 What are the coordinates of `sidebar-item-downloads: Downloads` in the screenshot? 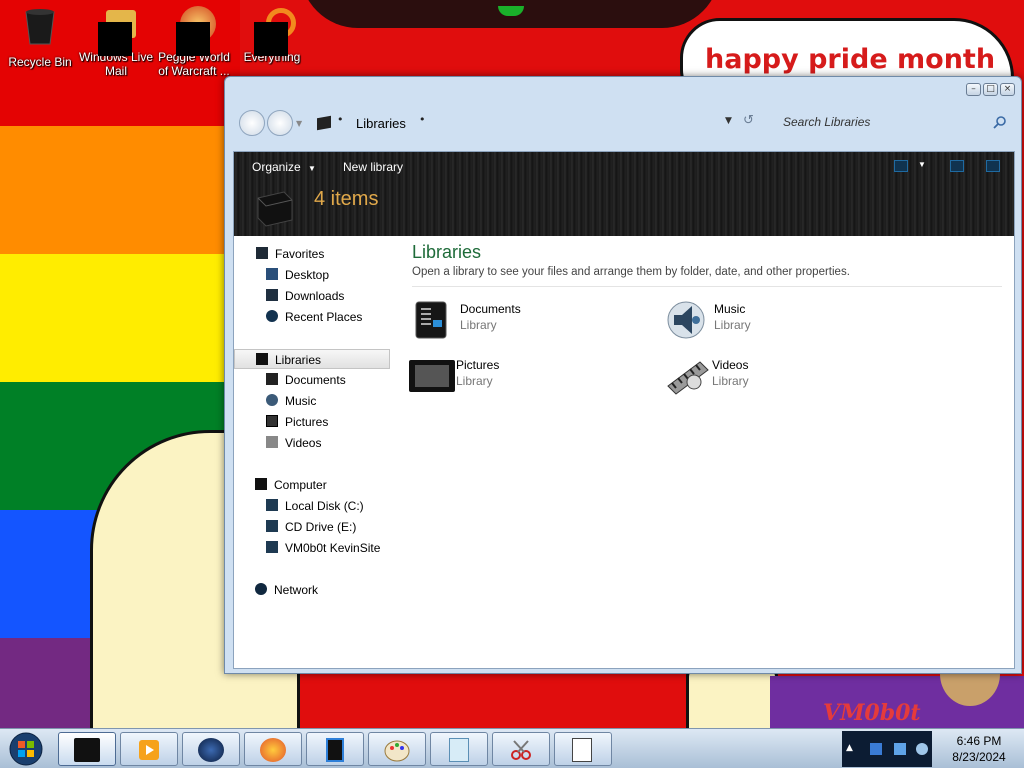 It's located at (312, 296).